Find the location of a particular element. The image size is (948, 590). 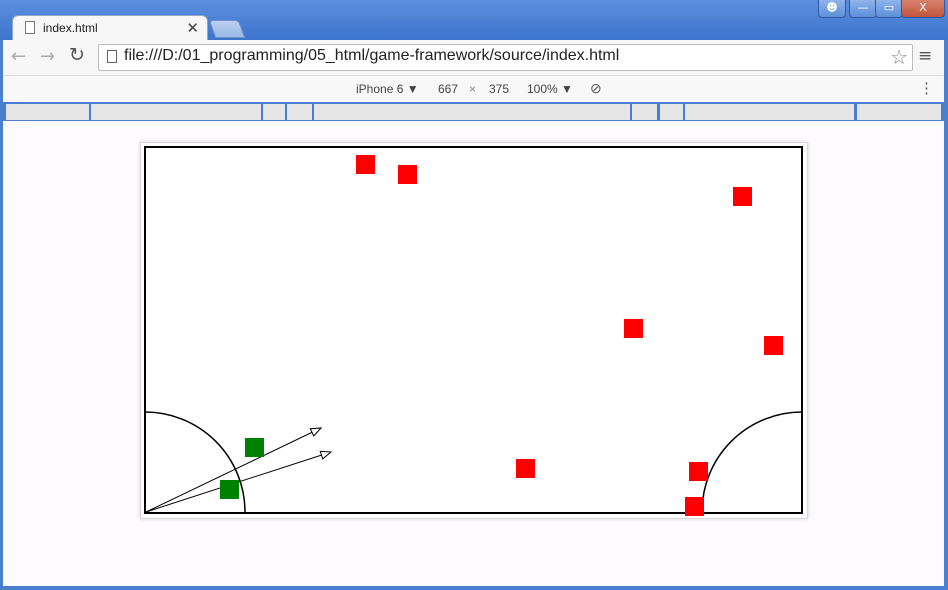

rotate-icon: ⊘ is located at coordinates (596, 88).